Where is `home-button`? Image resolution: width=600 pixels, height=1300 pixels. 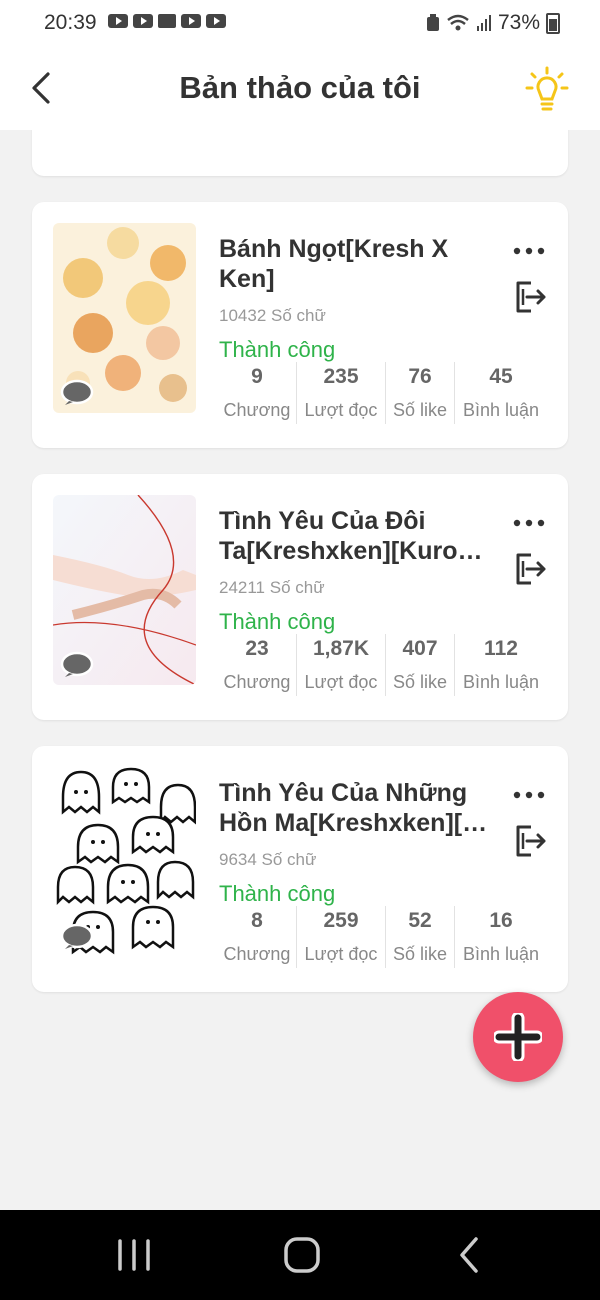
home-button is located at coordinates (302, 1255).